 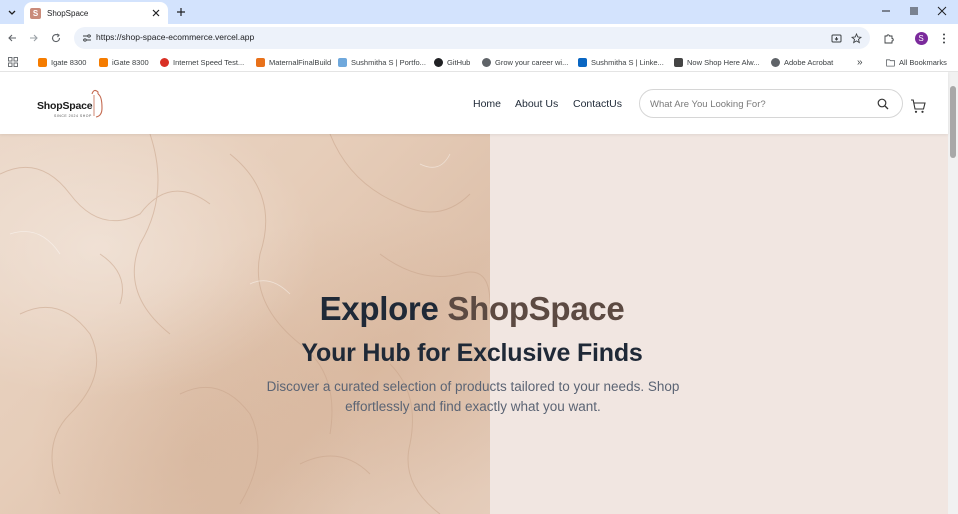 What do you see at coordinates (175, 37) in the screenshot?
I see `url-text: https://shop-space-ecommerce.vercel.app` at bounding box center [175, 37].